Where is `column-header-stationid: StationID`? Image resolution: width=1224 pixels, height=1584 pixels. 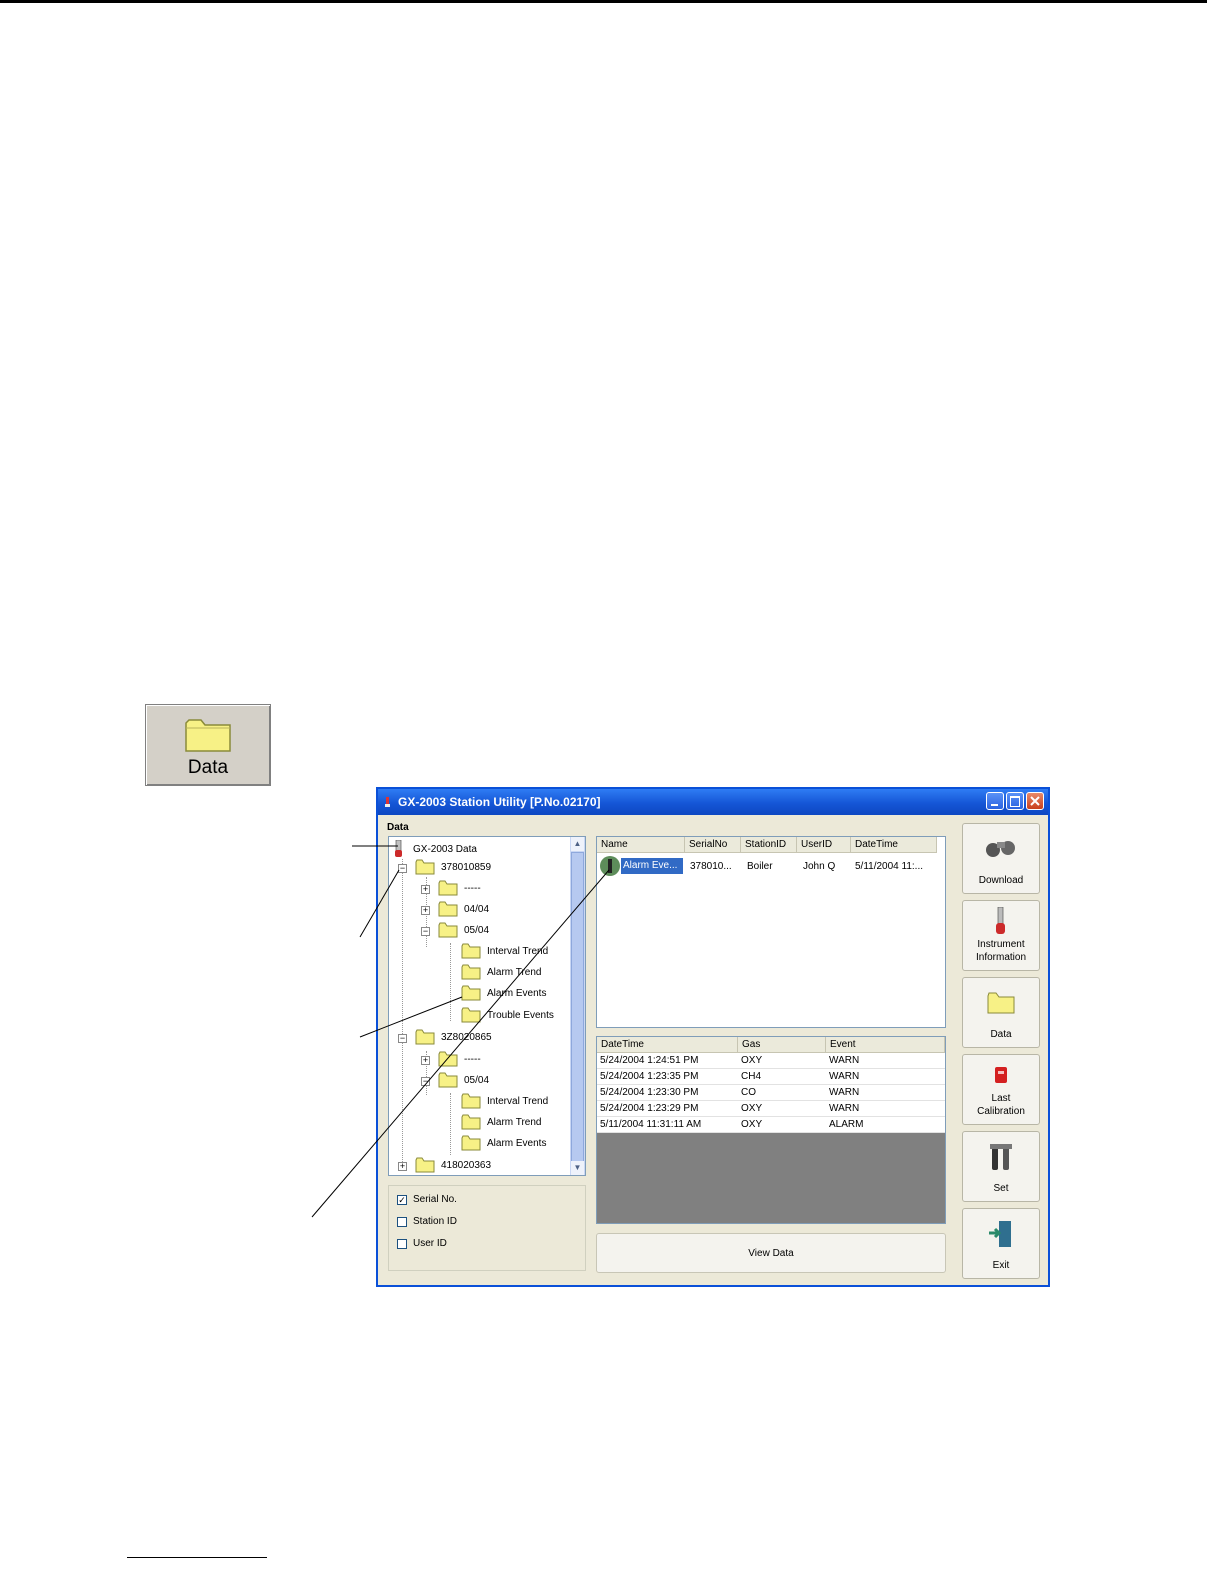
column-header-stationid: StationID is located at coordinates (769, 845).